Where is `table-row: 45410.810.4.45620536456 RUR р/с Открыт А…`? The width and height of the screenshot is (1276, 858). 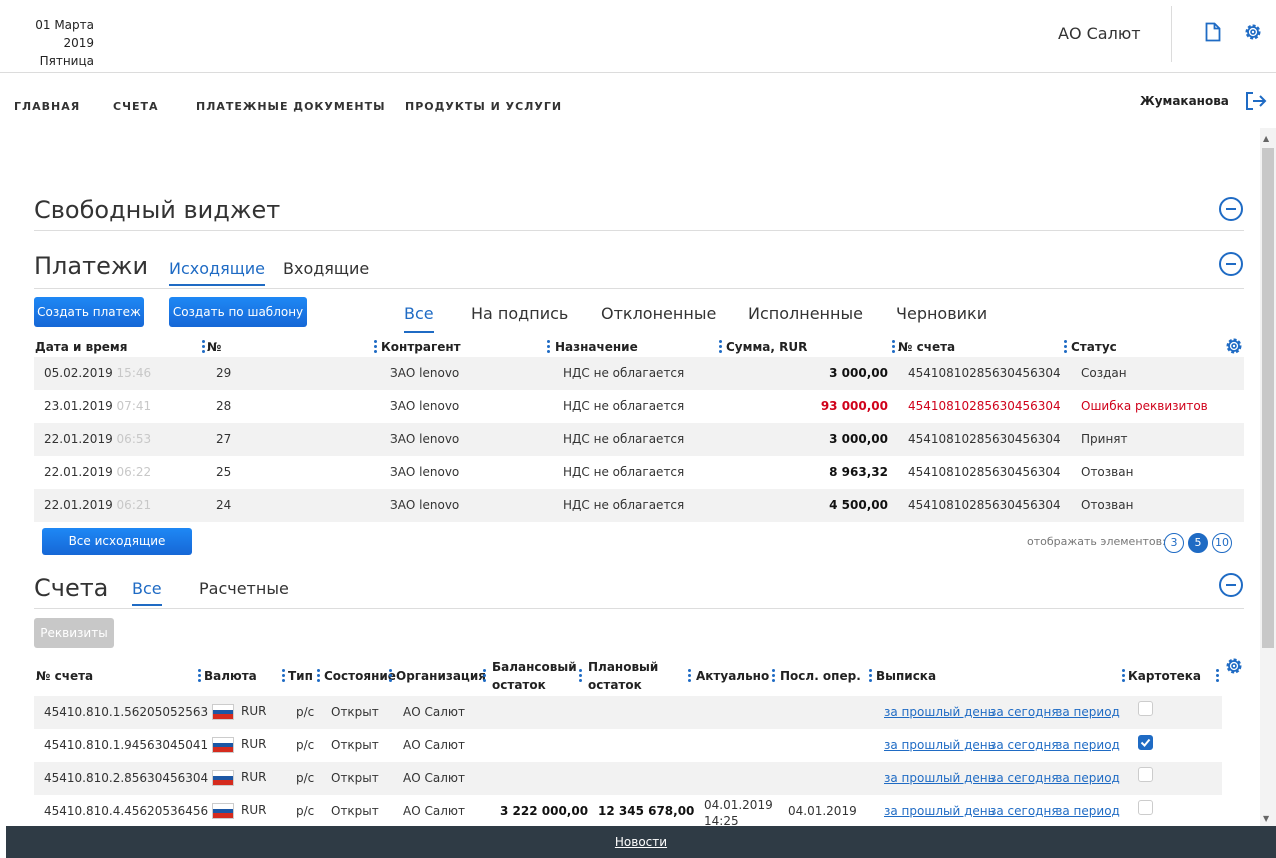
table-row: 45410.810.4.45620536456 RUR р/с Открыт А… is located at coordinates (628, 811).